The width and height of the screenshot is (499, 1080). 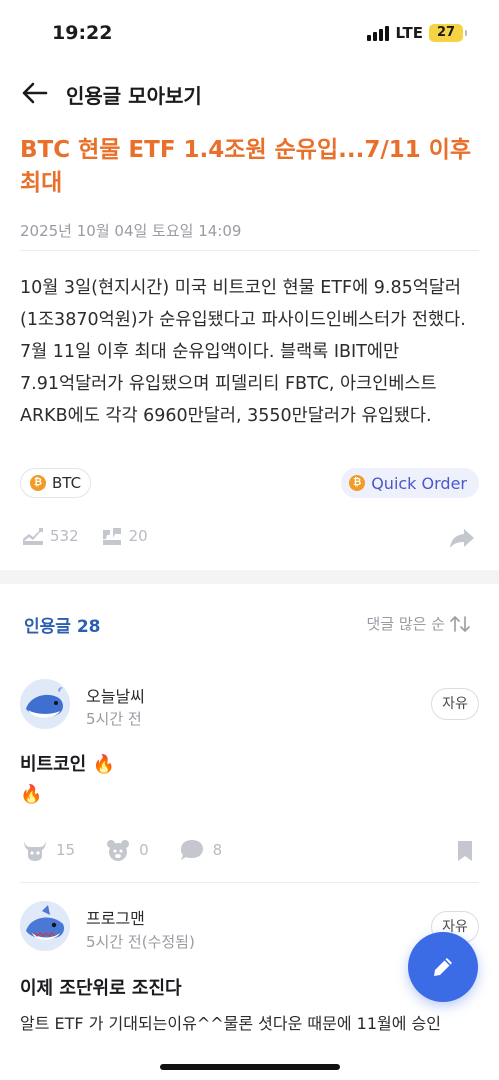 I want to click on quick-order-button: ₿ Quick Order, so click(x=410, y=483).